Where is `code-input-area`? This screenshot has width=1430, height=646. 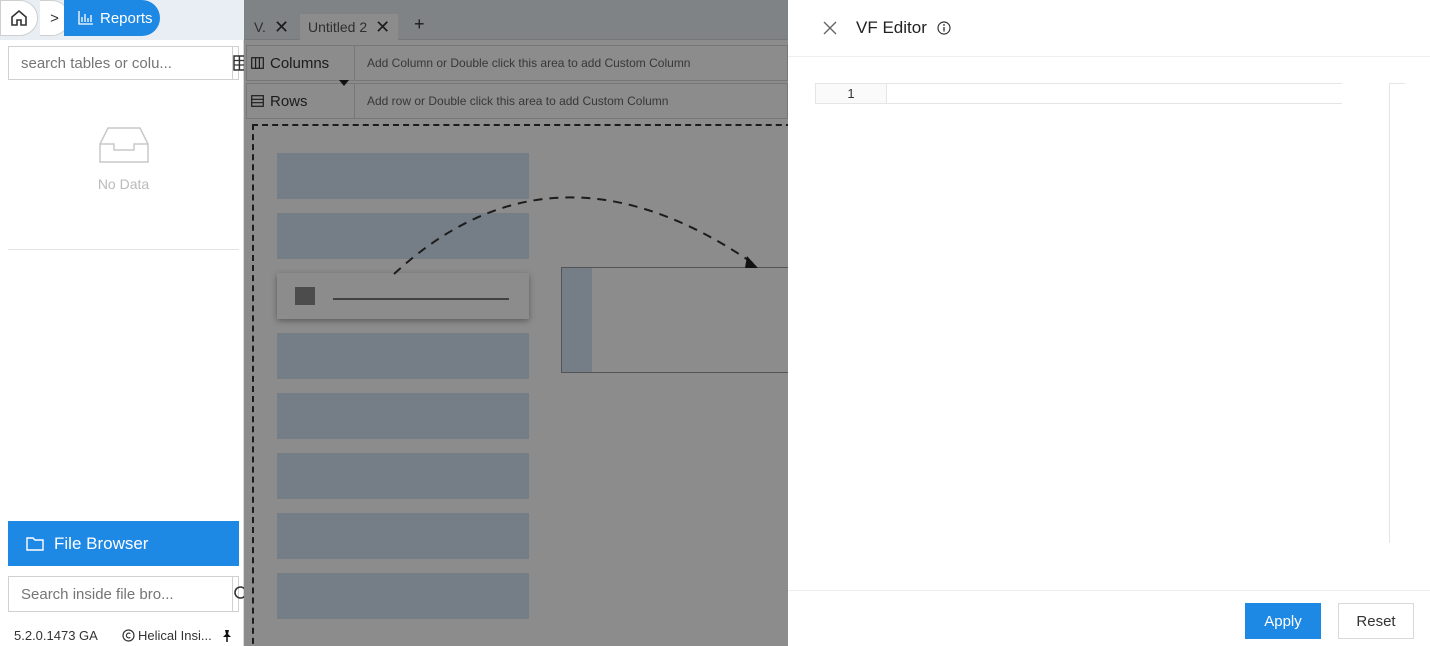
code-input-area is located at coordinates (1114, 93).